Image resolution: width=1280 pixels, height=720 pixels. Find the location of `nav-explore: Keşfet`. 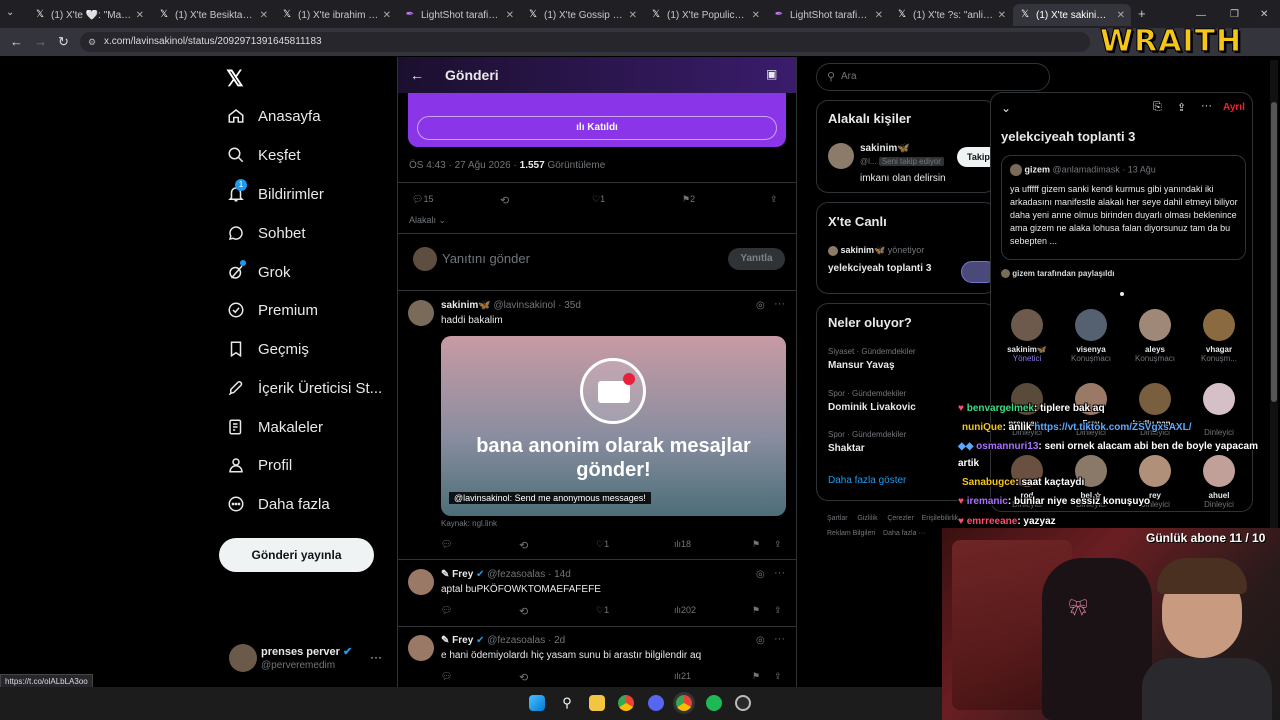

nav-explore: Keşfet is located at coordinates (263, 155).